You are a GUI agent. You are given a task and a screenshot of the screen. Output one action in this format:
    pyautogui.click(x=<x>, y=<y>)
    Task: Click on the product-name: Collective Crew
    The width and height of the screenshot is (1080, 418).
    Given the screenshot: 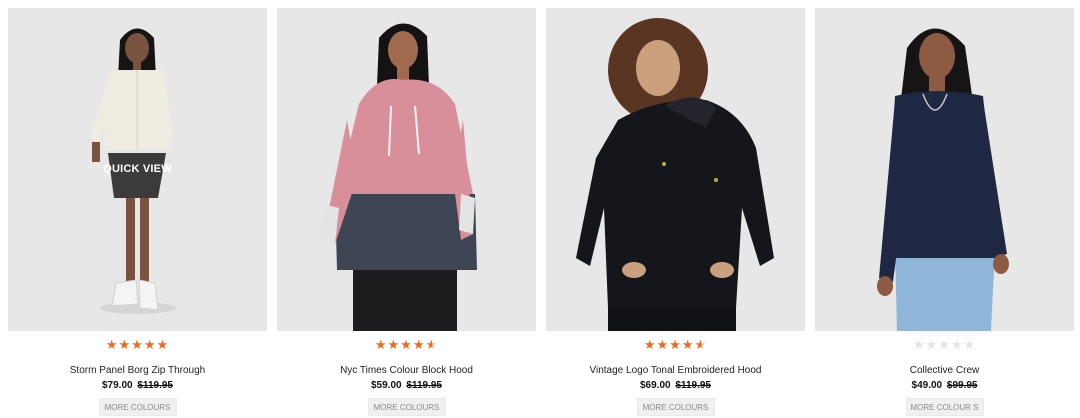 What is the action you would take?
    pyautogui.click(x=944, y=370)
    